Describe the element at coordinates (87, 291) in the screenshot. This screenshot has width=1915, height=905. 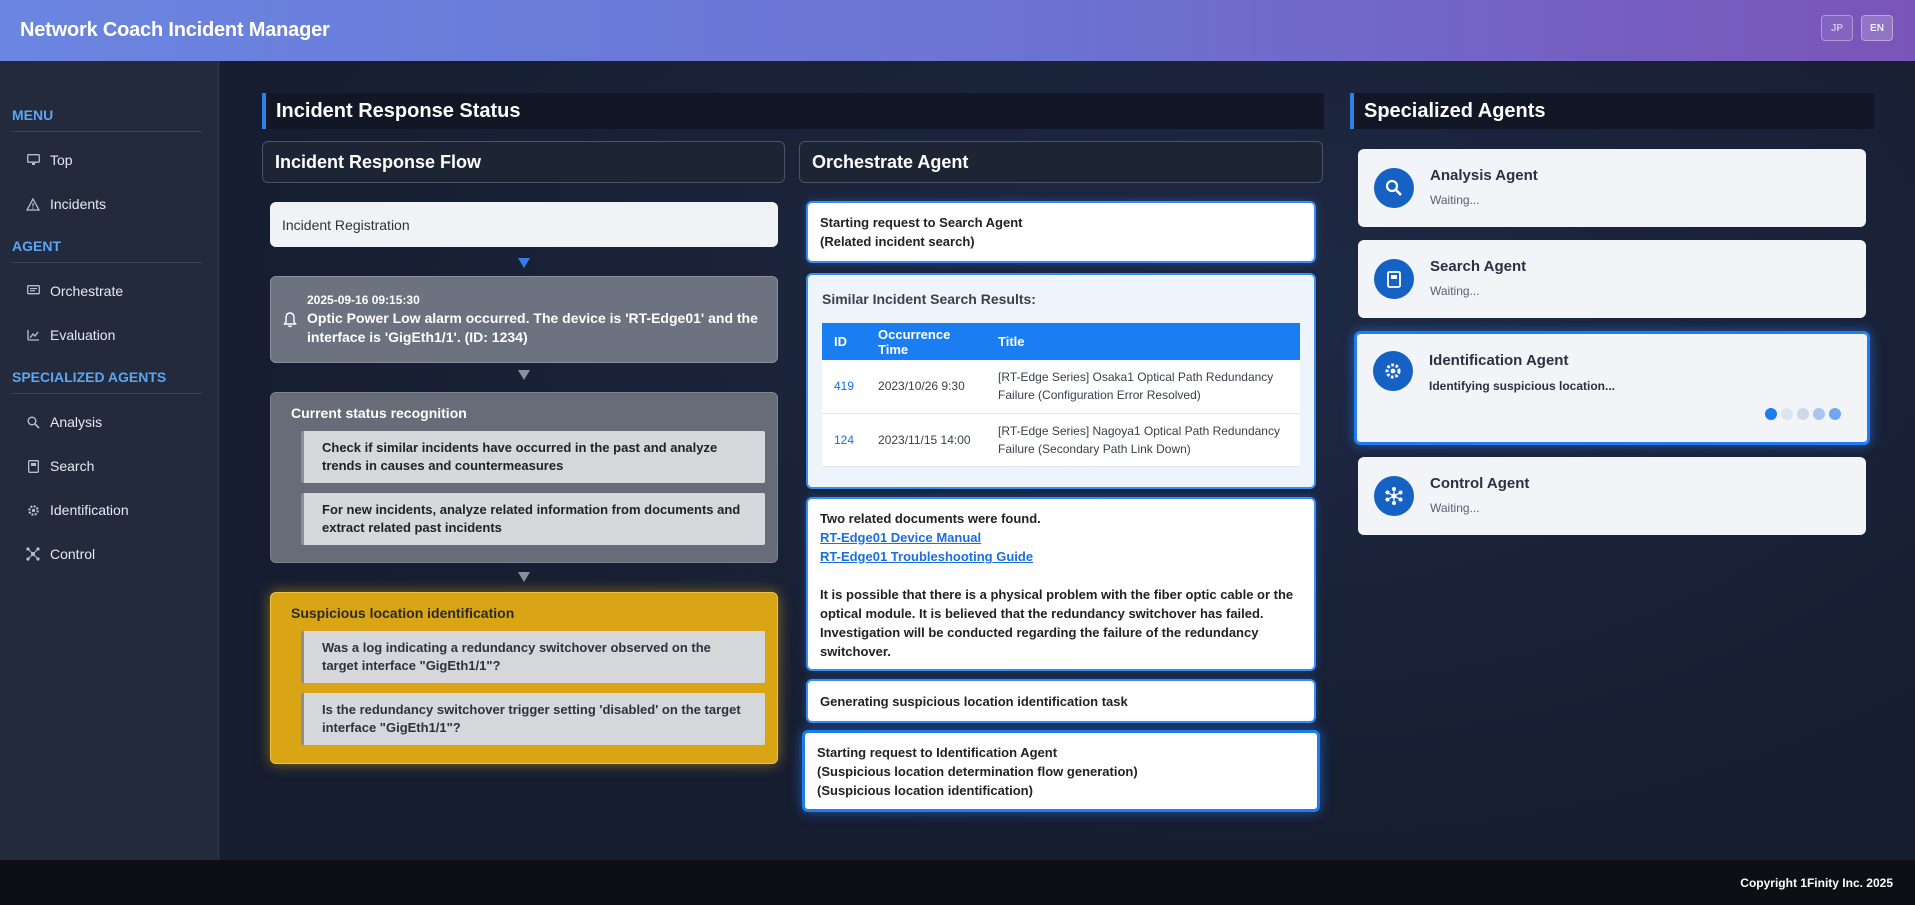
I see `sidebar-item-label: Orchestrate` at that location.